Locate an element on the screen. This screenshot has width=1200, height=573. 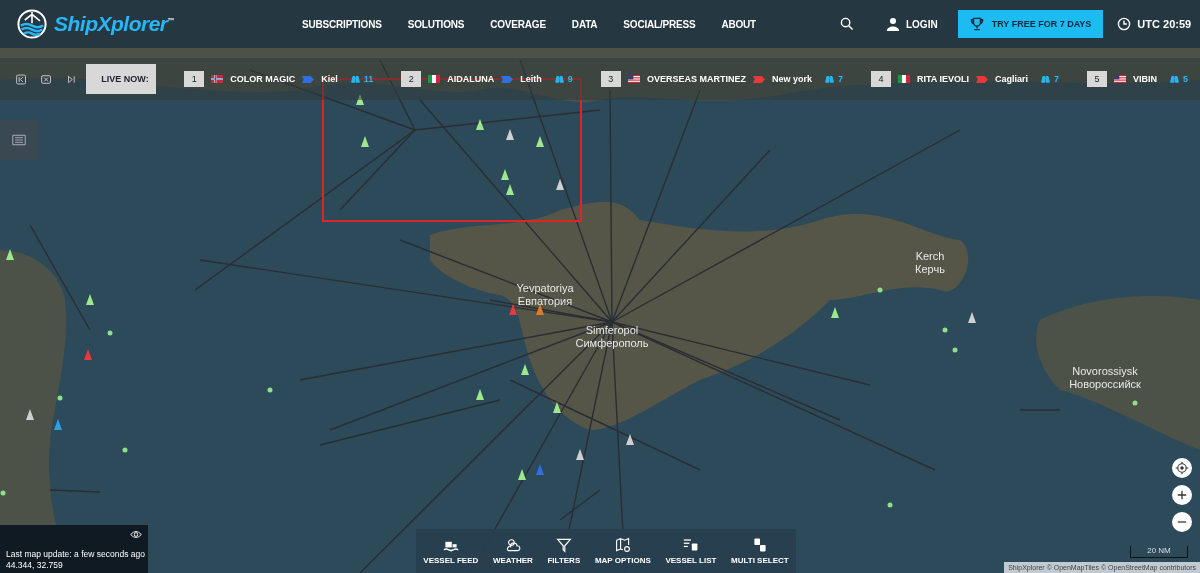
coordinates-text: 44.344, 32.759 is located at coordinates (35, 565).